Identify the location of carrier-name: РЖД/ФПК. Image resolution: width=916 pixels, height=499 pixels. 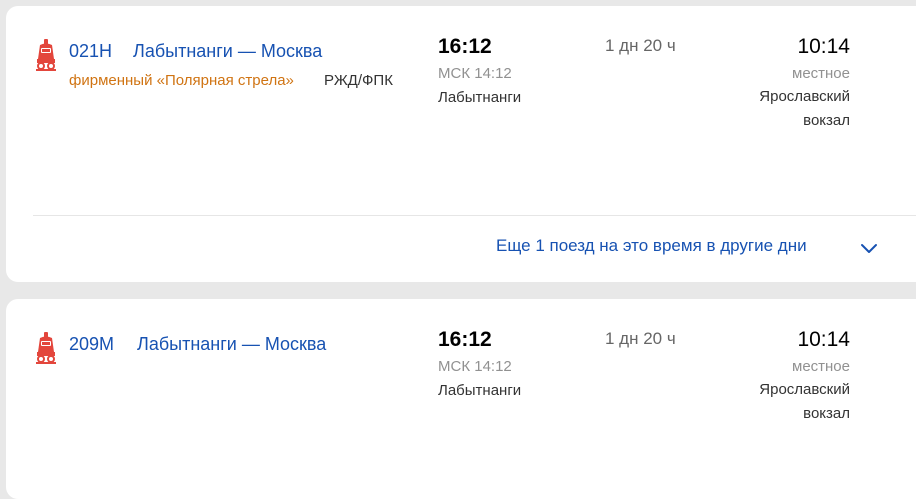
(358, 80).